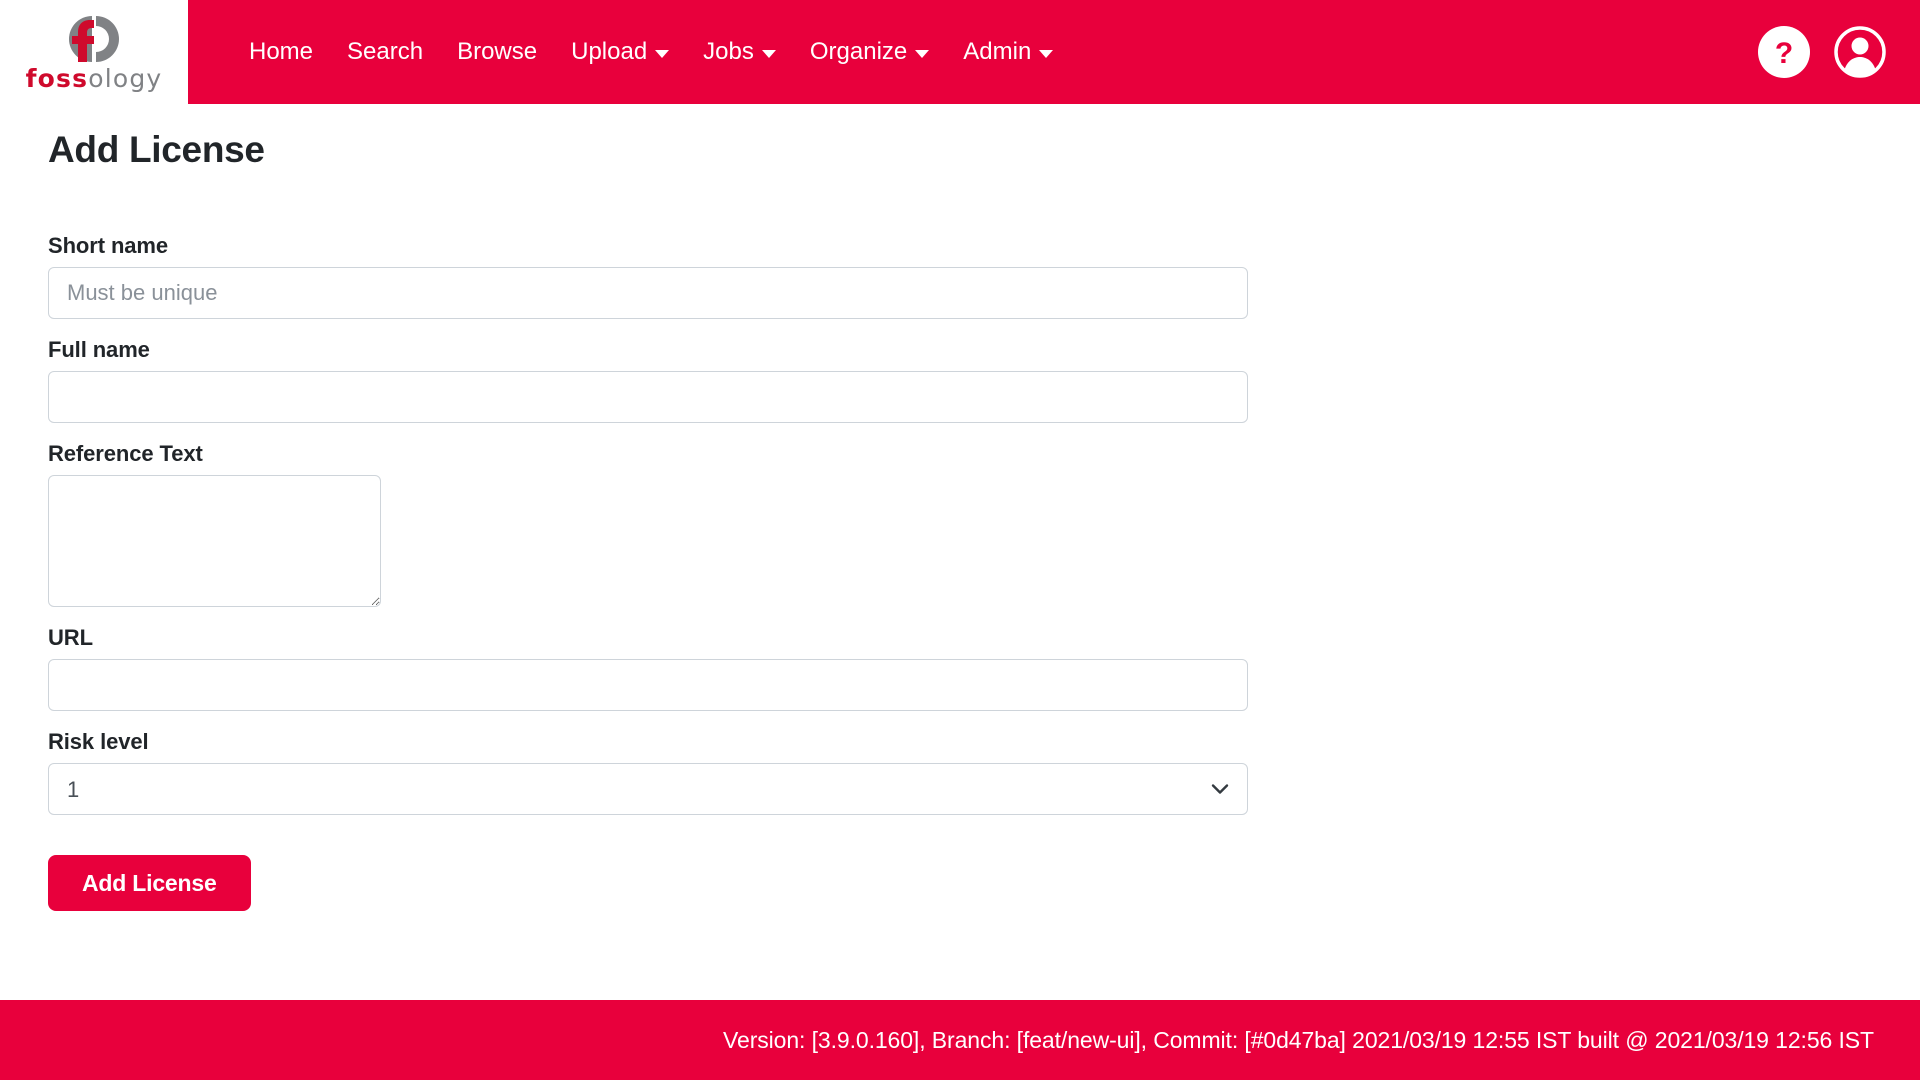 The width and height of the screenshot is (1920, 1080). I want to click on nav-item-label: Jobs, so click(728, 51).